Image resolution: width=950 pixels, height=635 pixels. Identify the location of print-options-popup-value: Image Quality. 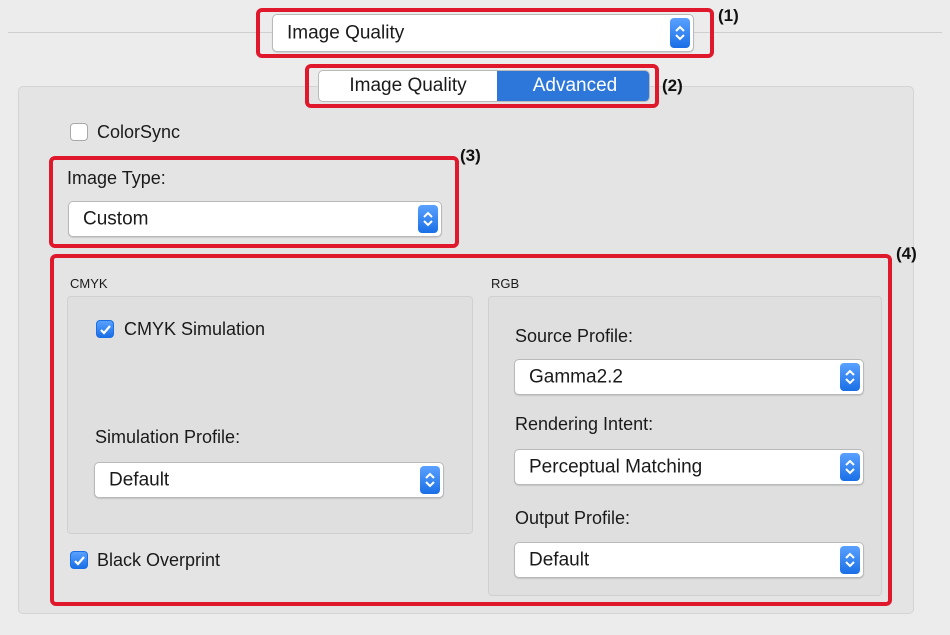
(346, 33).